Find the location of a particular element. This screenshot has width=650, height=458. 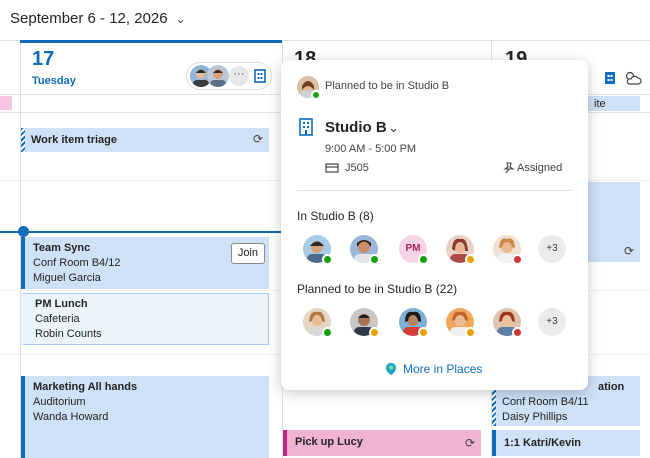

event-organizer: Miguel Garcia is located at coordinates (67, 278).